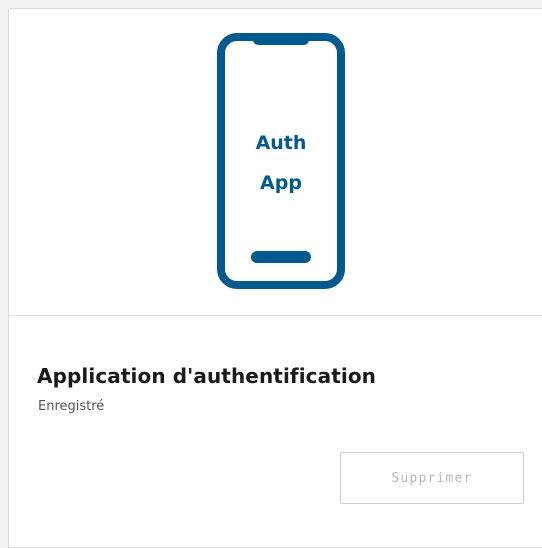  I want to click on phone-label-auth: Auth, so click(281, 143).